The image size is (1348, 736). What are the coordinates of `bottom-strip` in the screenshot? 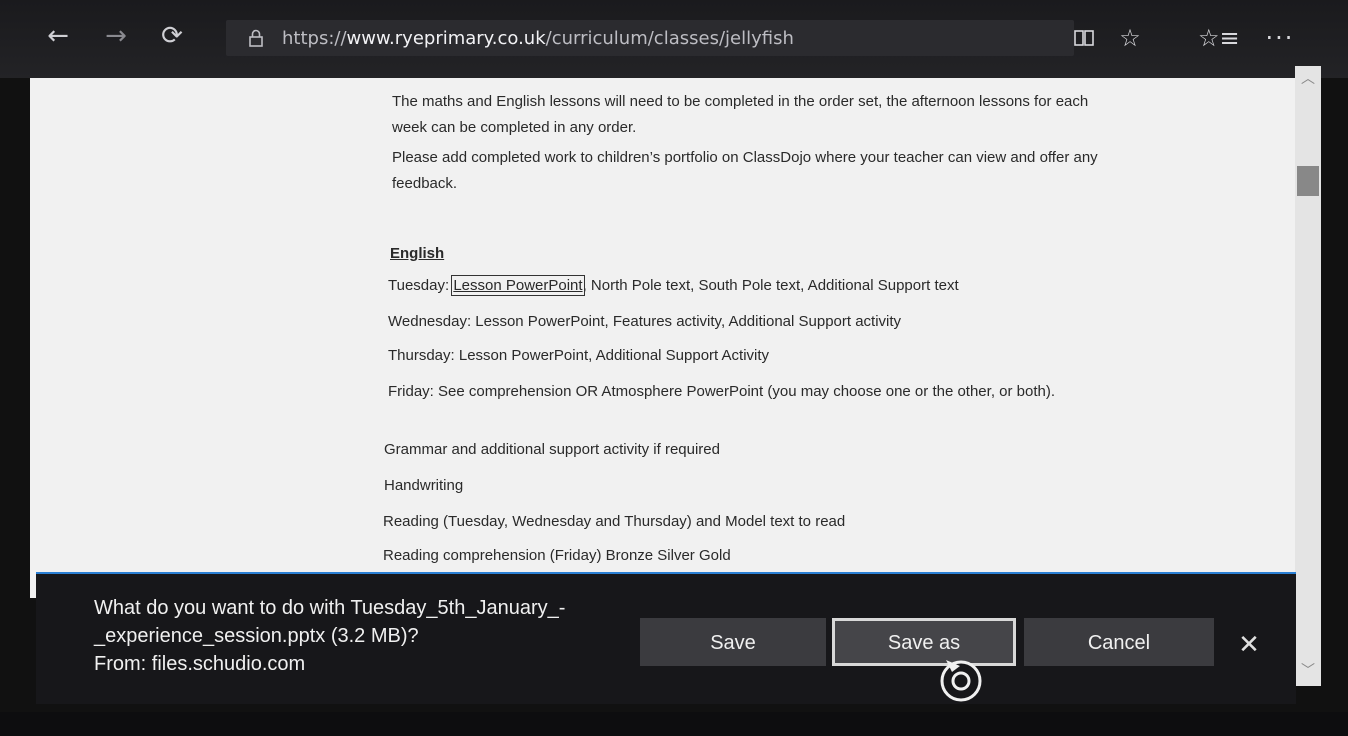 It's located at (674, 724).